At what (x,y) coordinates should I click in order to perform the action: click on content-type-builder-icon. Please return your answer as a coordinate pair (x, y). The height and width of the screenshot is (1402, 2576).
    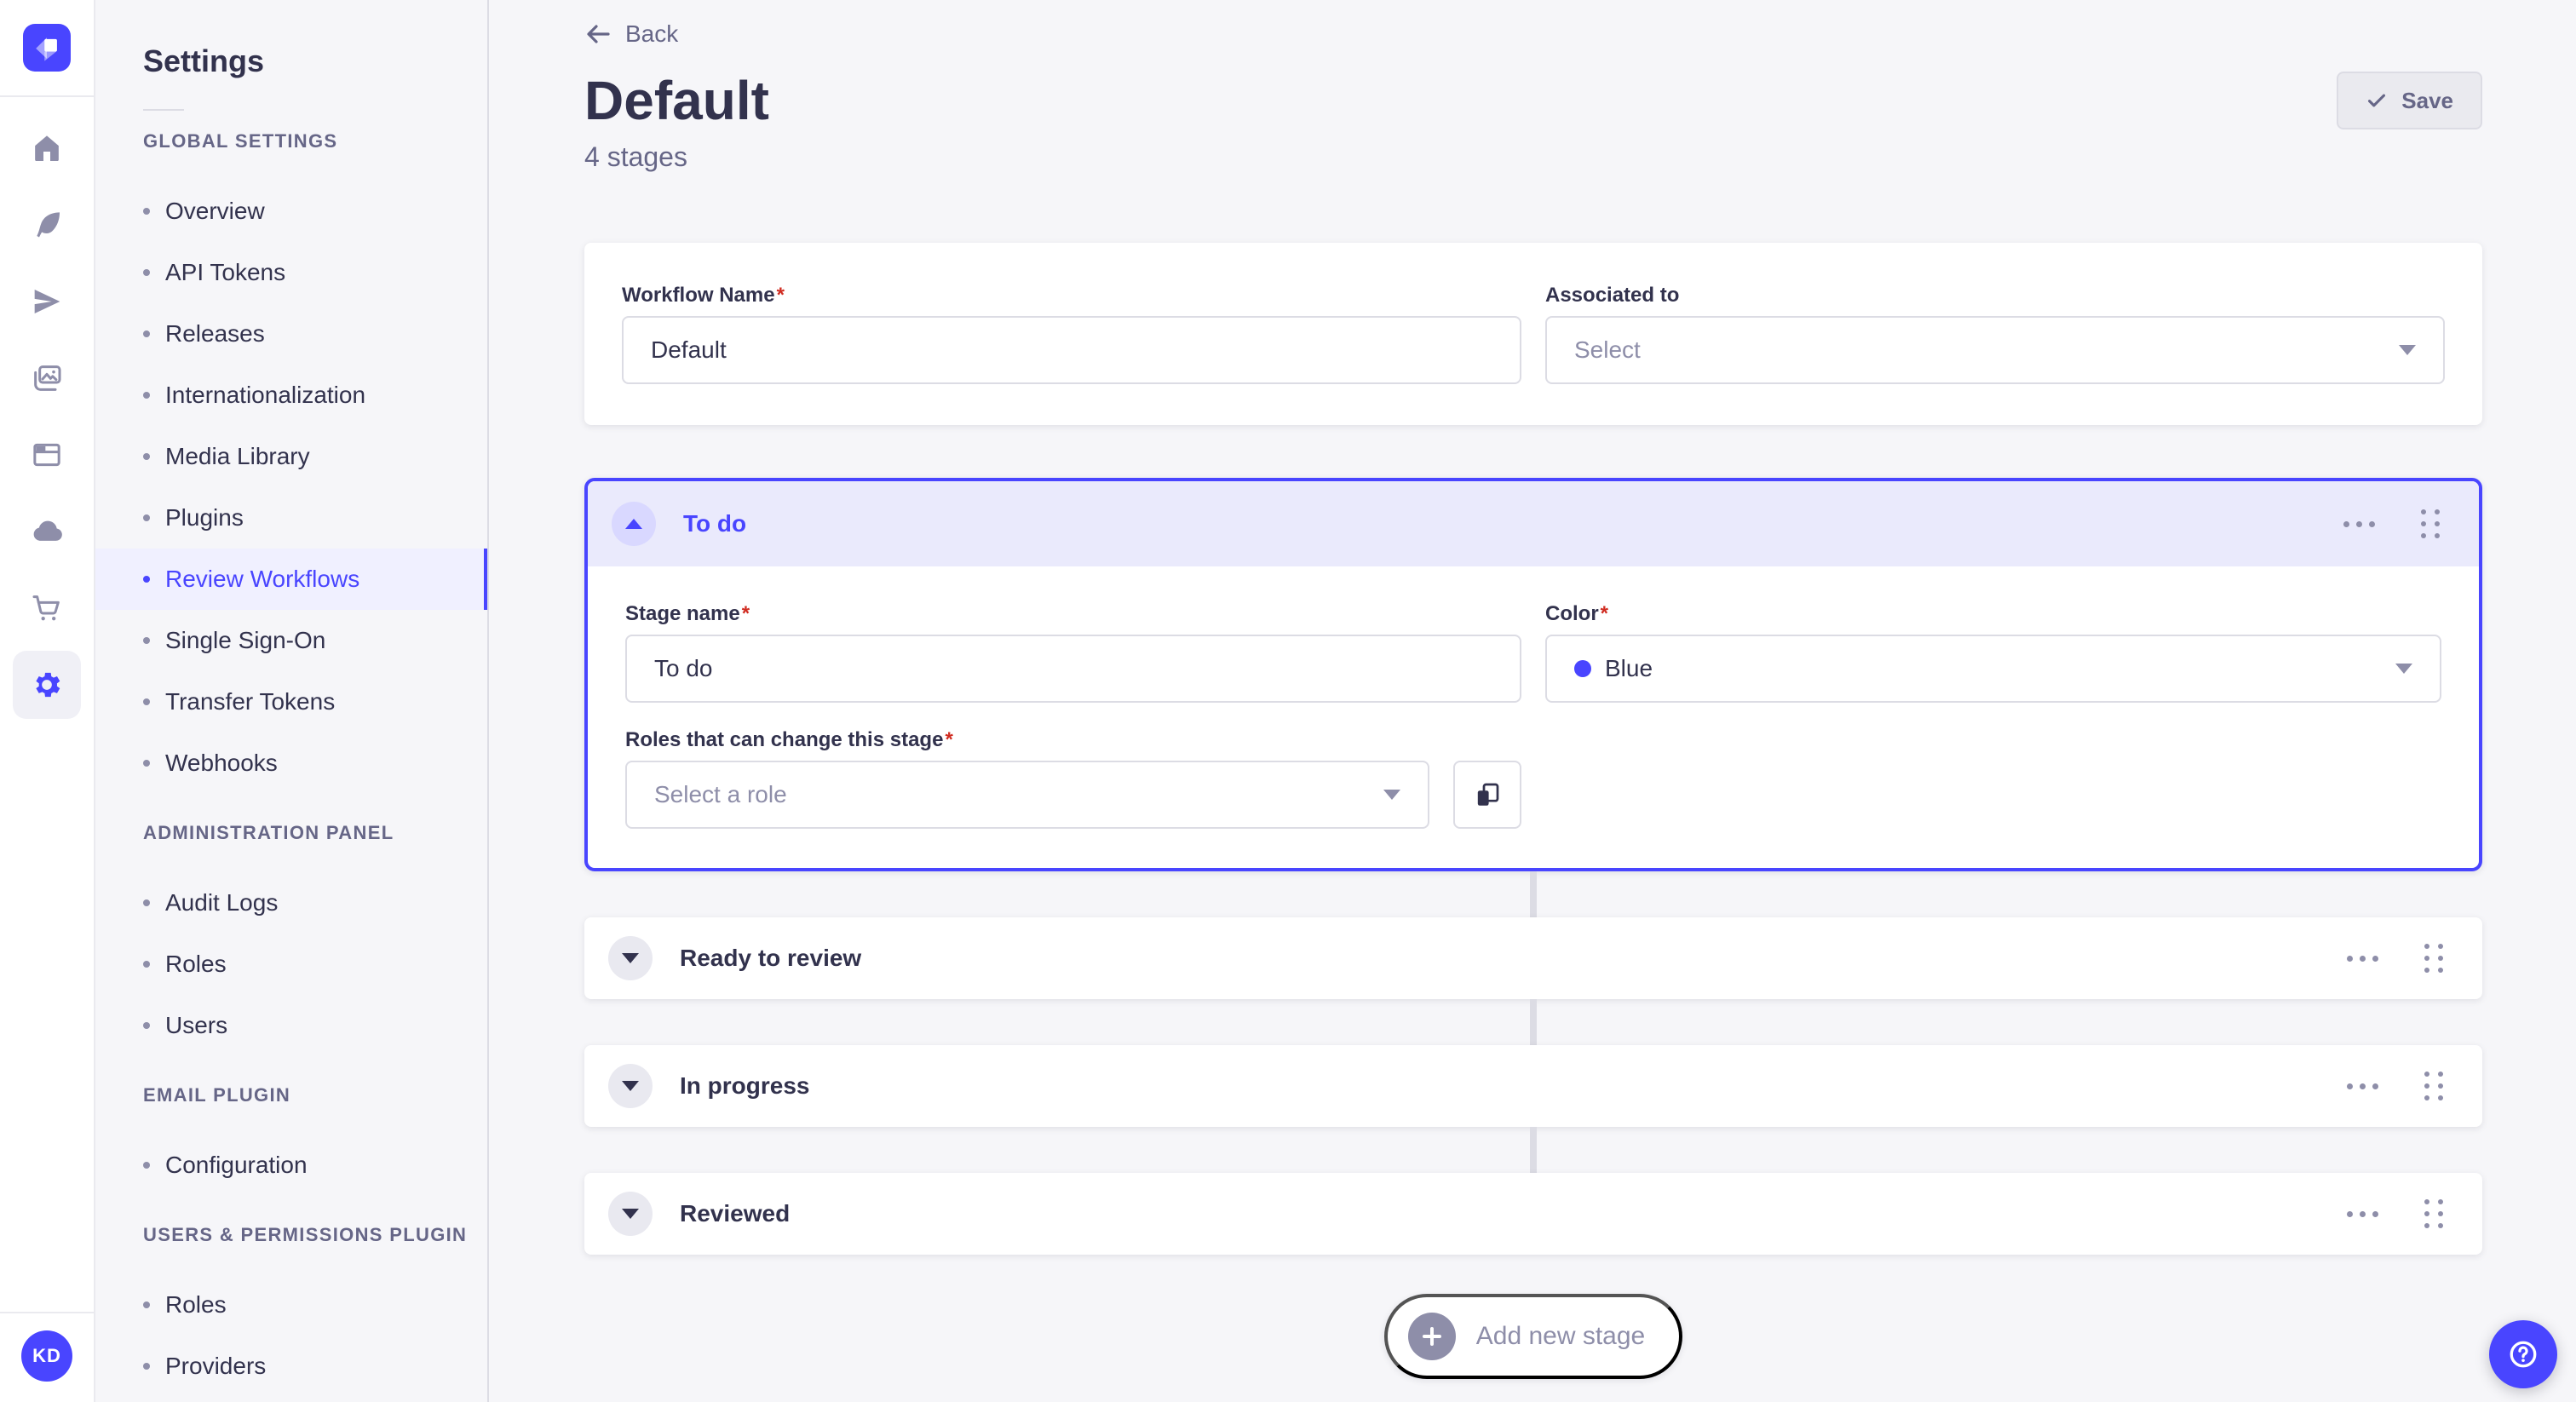
    Looking at the image, I should click on (47, 225).